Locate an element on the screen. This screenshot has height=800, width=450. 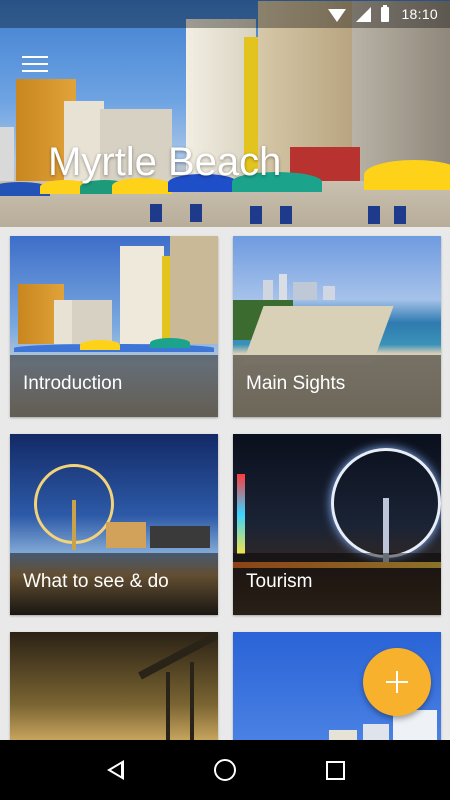
card-label: What to see & do is located at coordinates (114, 584).